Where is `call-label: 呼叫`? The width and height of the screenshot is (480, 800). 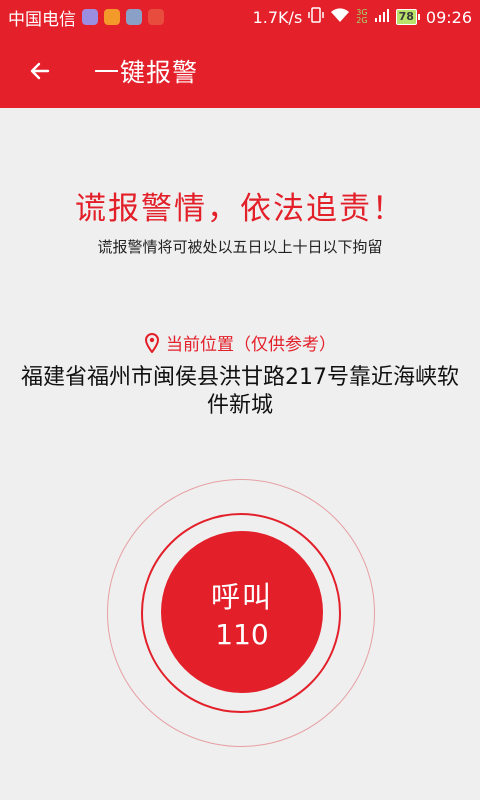
call-label: 呼叫 is located at coordinates (241, 596).